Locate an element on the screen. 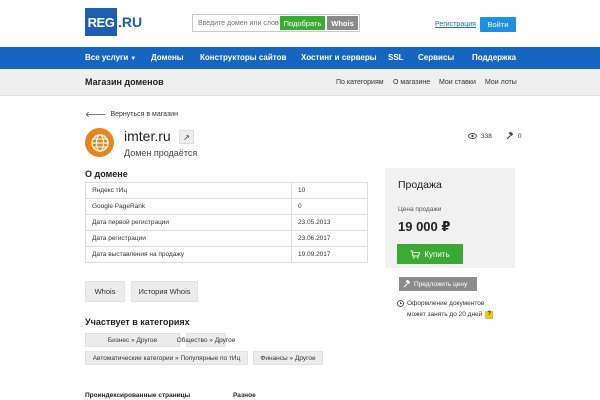 This screenshot has height=400, width=600. arrow-up-right-icon: ↗ is located at coordinates (186, 137).